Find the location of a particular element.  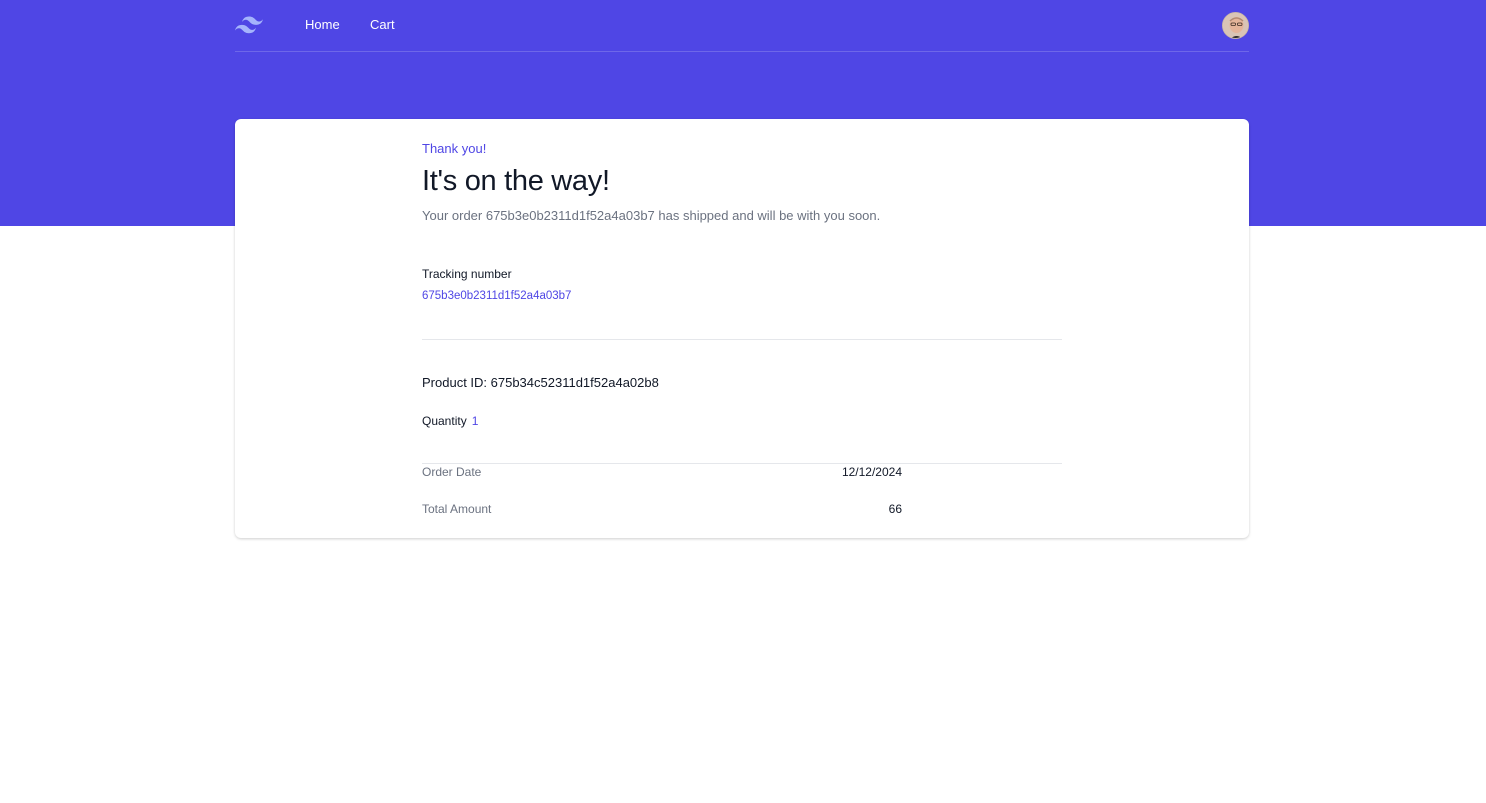

order-date-value: 12/12/2024 is located at coordinates (871, 472).